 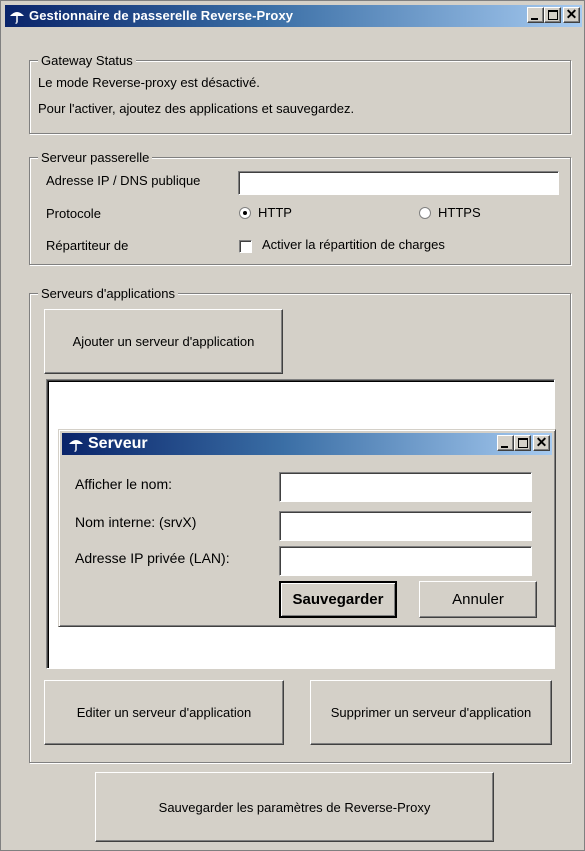 I want to click on dialog-maximize-button, so click(x=522, y=443).